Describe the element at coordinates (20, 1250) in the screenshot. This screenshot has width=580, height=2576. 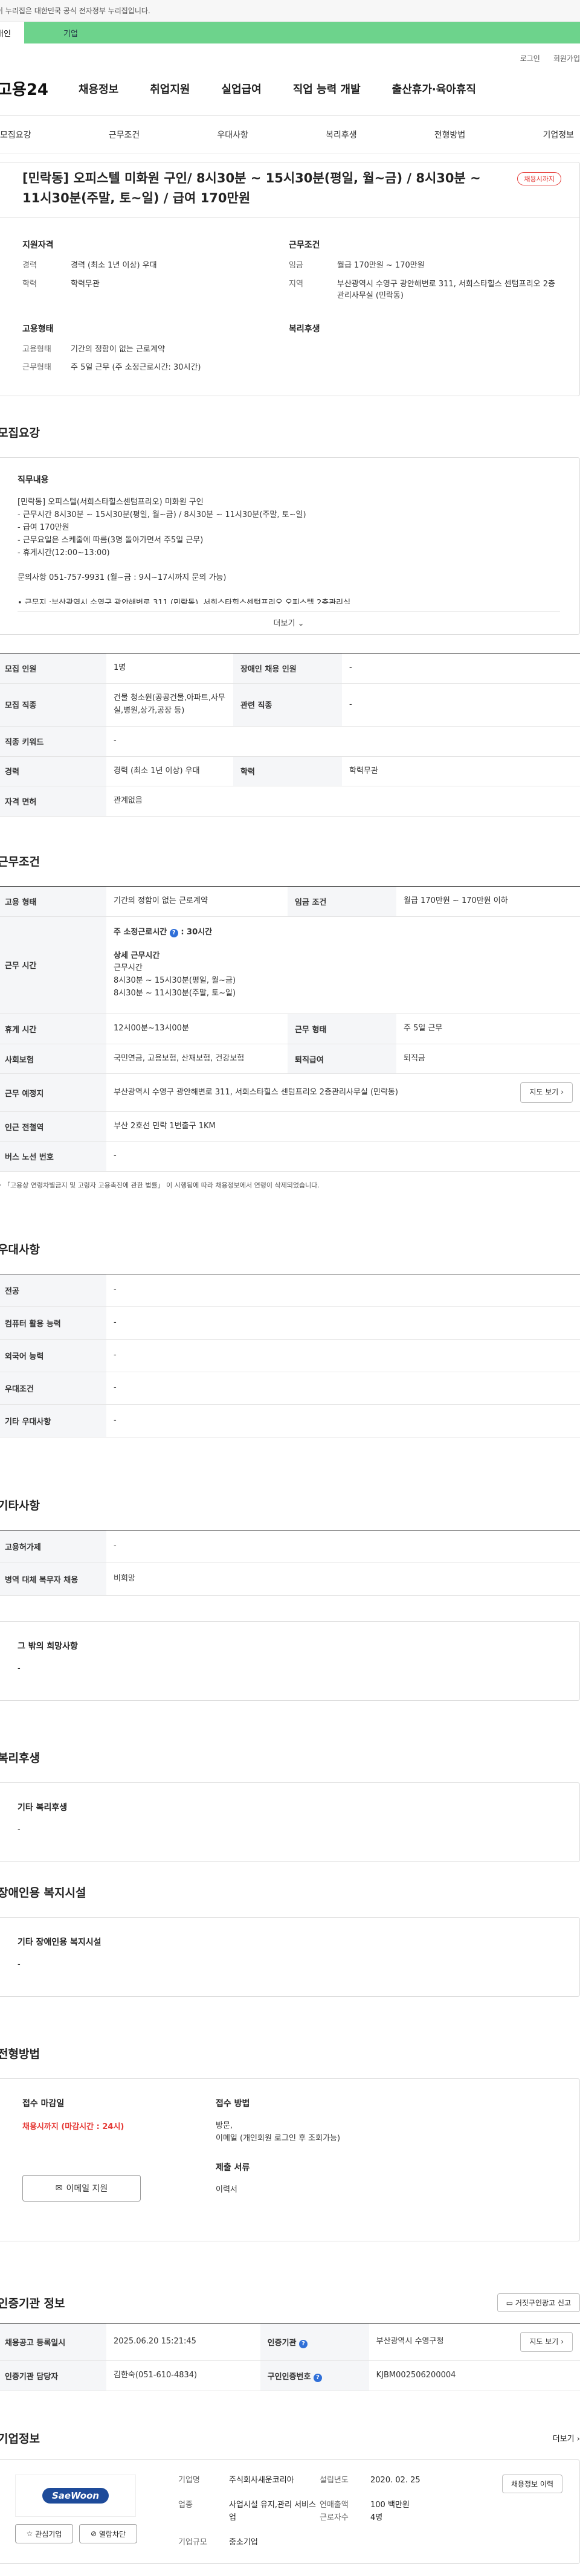
I see `section-title-preference: 우대사항` at that location.